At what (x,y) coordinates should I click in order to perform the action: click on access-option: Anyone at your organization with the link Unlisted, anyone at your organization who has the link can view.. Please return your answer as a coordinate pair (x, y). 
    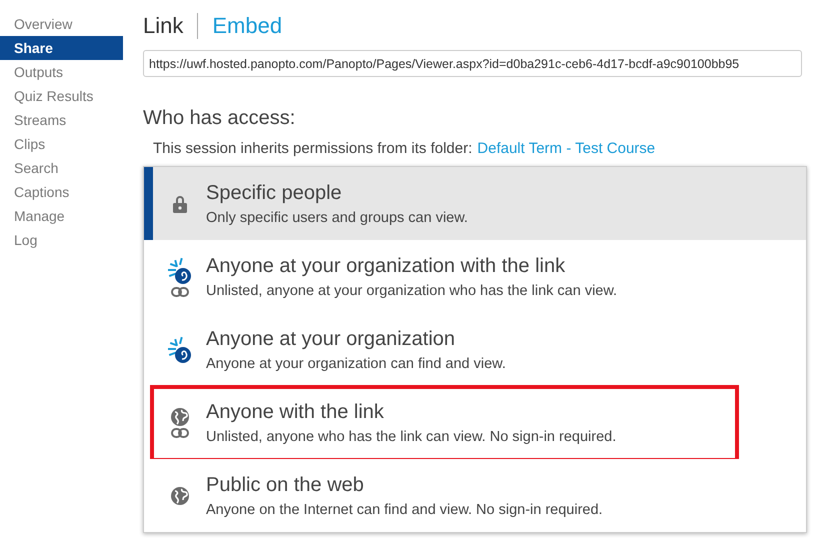
    Looking at the image, I should click on (475, 276).